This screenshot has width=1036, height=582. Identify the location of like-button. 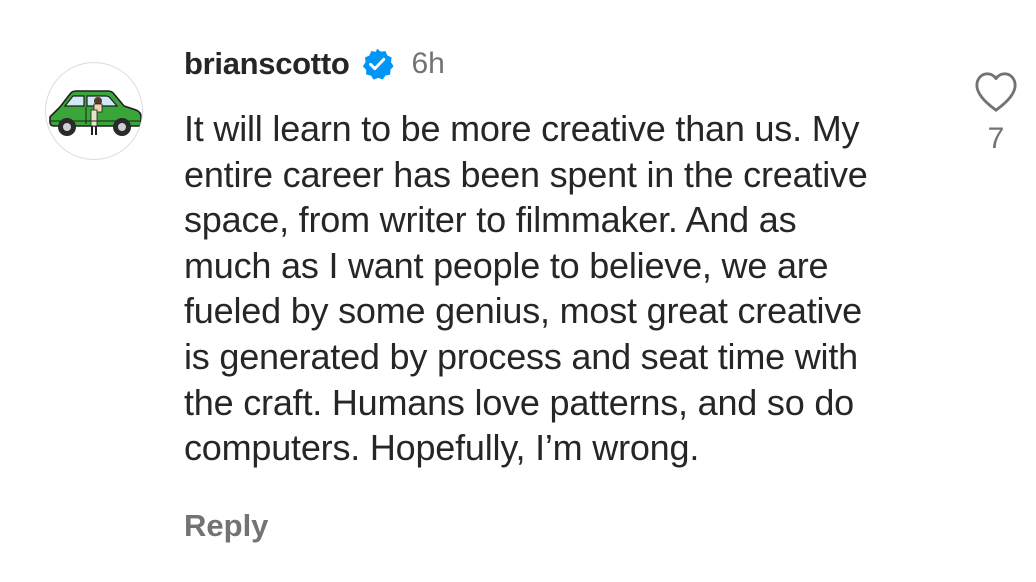
(996, 92).